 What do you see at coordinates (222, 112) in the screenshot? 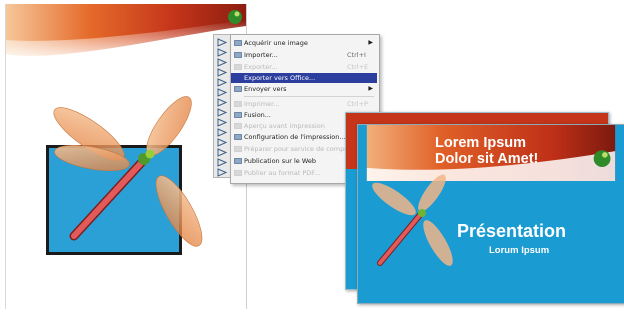
I see `ellipse-tool-icon` at bounding box center [222, 112].